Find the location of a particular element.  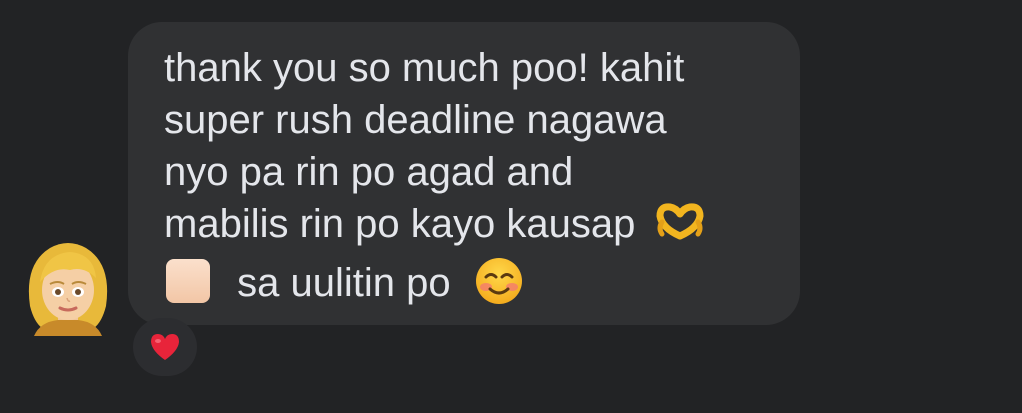

message-line-5: sa uulitin po is located at coordinates (344, 285).